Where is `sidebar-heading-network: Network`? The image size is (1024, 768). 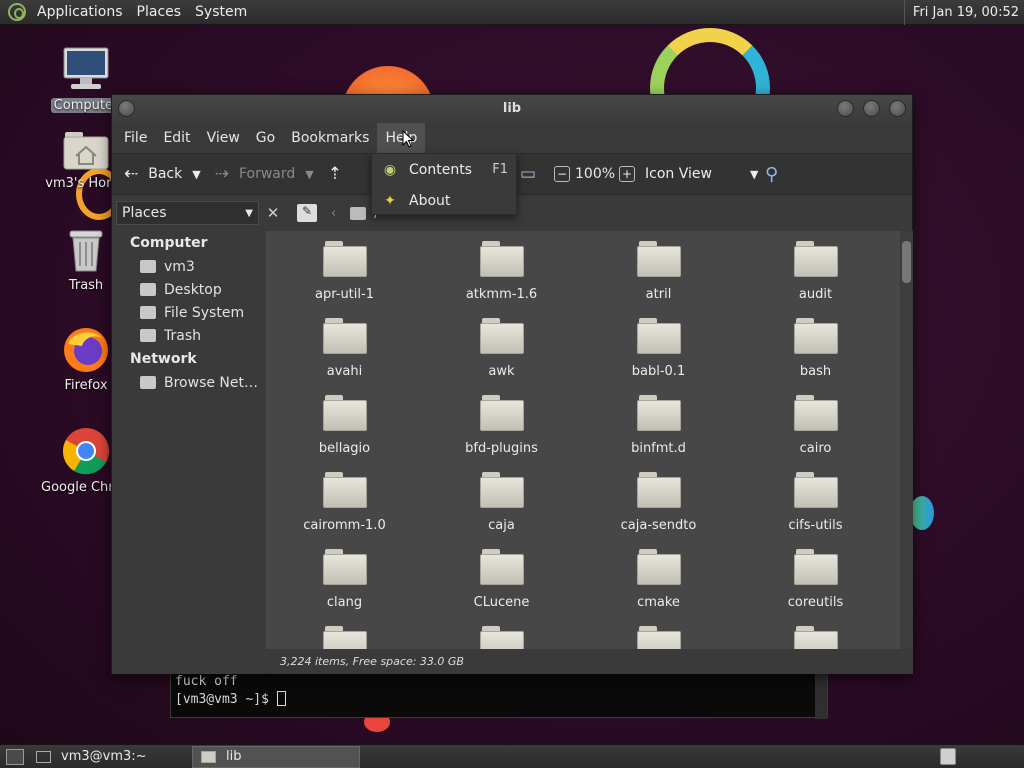
sidebar-heading-network: Network is located at coordinates (163, 359).